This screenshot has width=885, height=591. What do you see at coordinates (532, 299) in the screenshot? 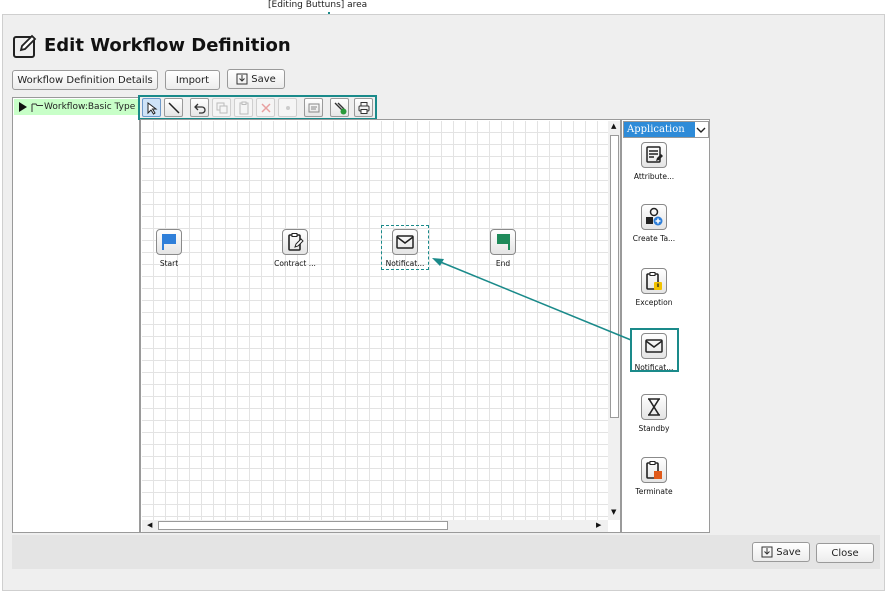
I see `drag-annotation-arrow` at bounding box center [532, 299].